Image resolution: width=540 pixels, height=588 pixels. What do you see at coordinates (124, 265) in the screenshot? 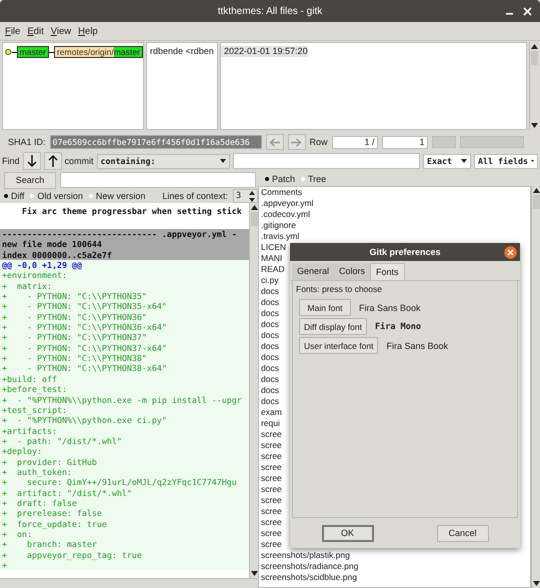
I see `hunk-header: @@ -0,0 +1,29 @@` at bounding box center [124, 265].